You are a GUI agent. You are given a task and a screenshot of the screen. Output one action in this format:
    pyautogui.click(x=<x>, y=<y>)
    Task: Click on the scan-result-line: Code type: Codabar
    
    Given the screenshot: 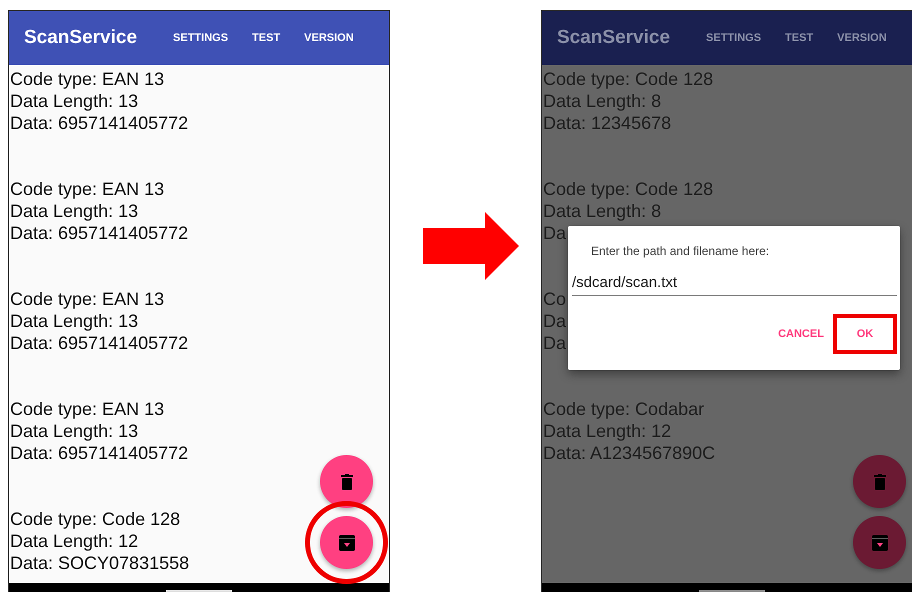 What is the action you would take?
    pyautogui.click(x=623, y=409)
    